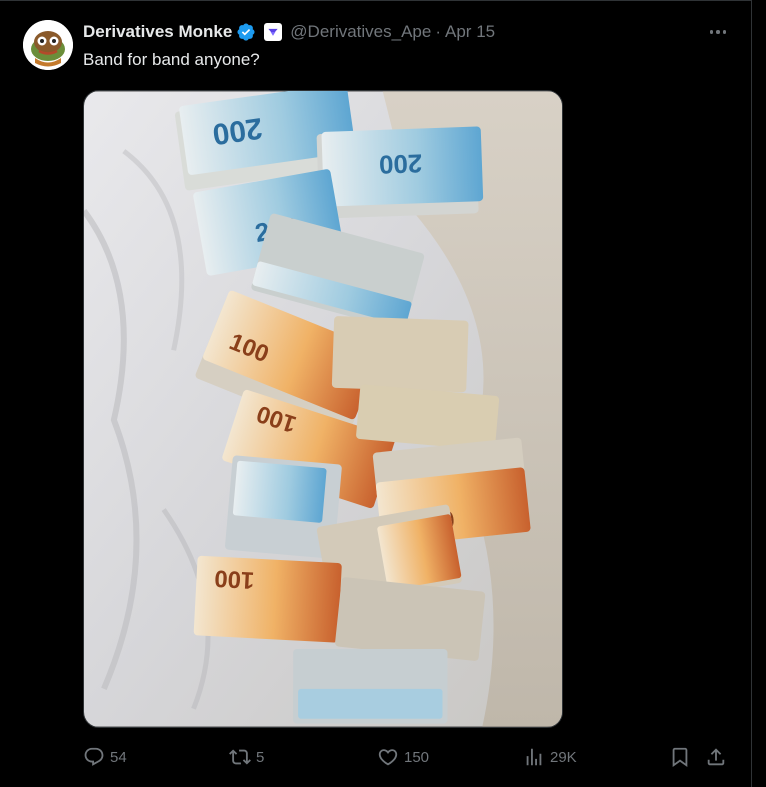 The width and height of the screenshot is (766, 787). Describe the element at coordinates (118, 757) in the screenshot. I see `reply-count: 54` at that location.